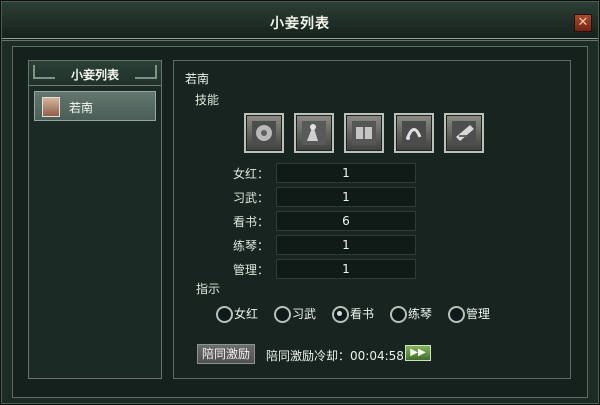  I want to click on instruction-radio-group: 女红 习武 看书 练琴 管理, so click(371, 315).